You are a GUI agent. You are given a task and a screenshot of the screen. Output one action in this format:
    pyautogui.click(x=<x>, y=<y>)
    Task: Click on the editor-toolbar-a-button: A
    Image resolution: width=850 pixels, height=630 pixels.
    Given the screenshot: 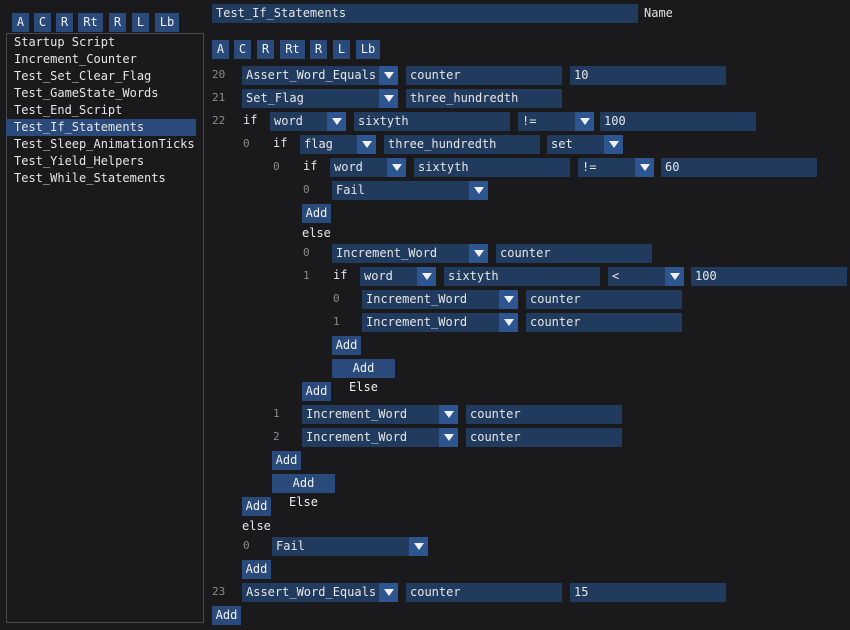 What is the action you would take?
    pyautogui.click(x=220, y=49)
    